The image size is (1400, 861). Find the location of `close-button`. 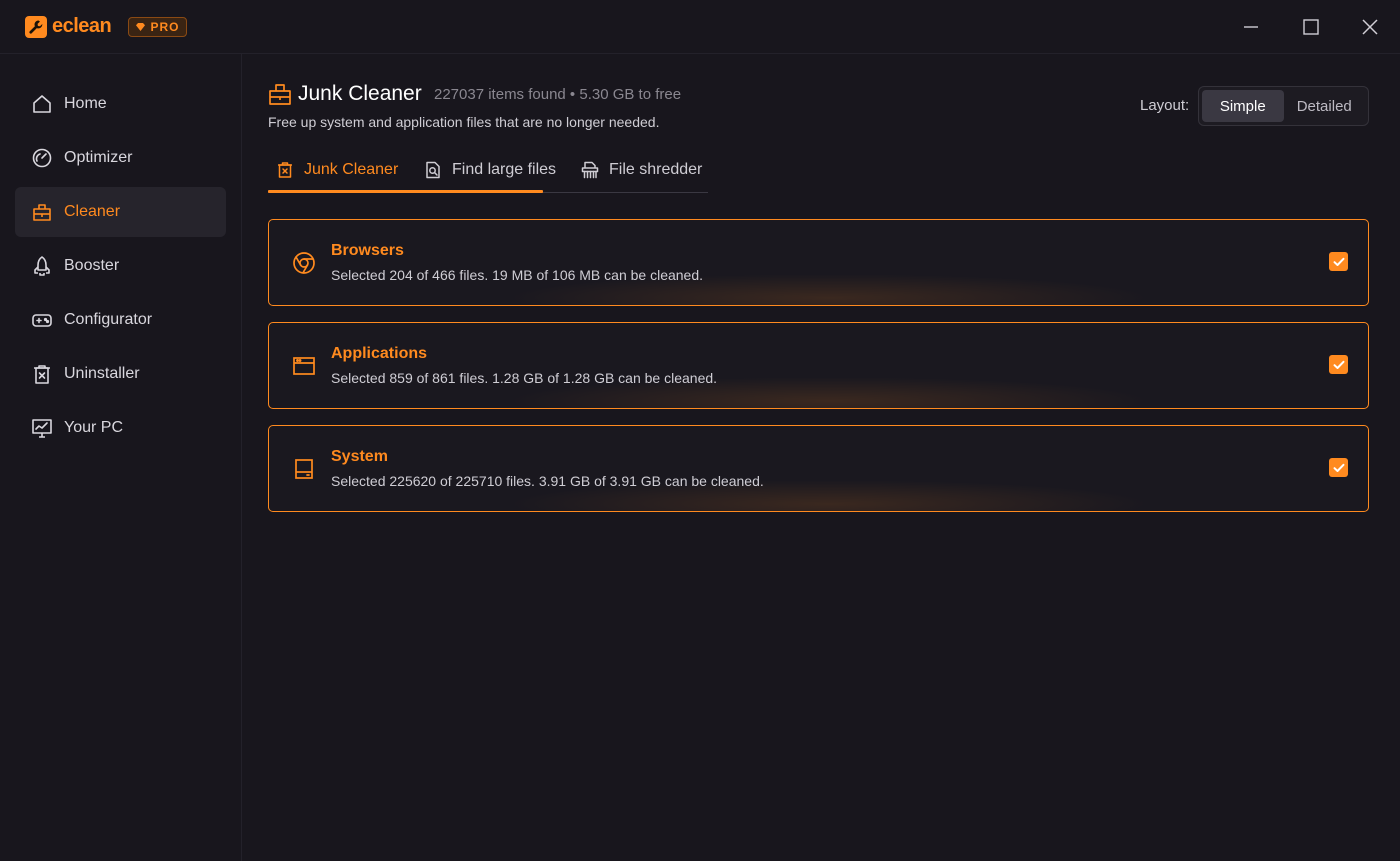

close-button is located at coordinates (1370, 27).